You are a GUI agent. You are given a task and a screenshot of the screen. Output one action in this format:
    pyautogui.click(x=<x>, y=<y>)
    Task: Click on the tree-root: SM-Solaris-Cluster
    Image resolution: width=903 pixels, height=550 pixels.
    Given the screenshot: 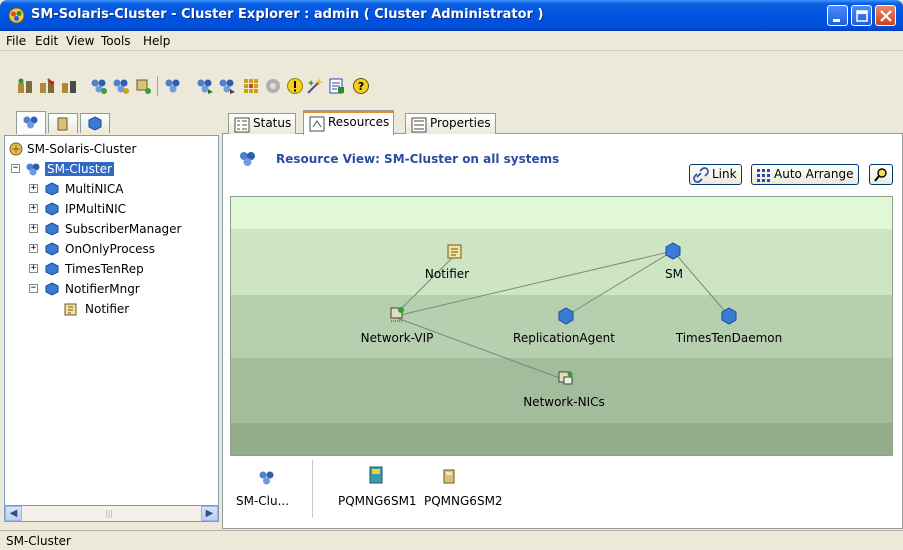 What is the action you would take?
    pyautogui.click(x=109, y=149)
    